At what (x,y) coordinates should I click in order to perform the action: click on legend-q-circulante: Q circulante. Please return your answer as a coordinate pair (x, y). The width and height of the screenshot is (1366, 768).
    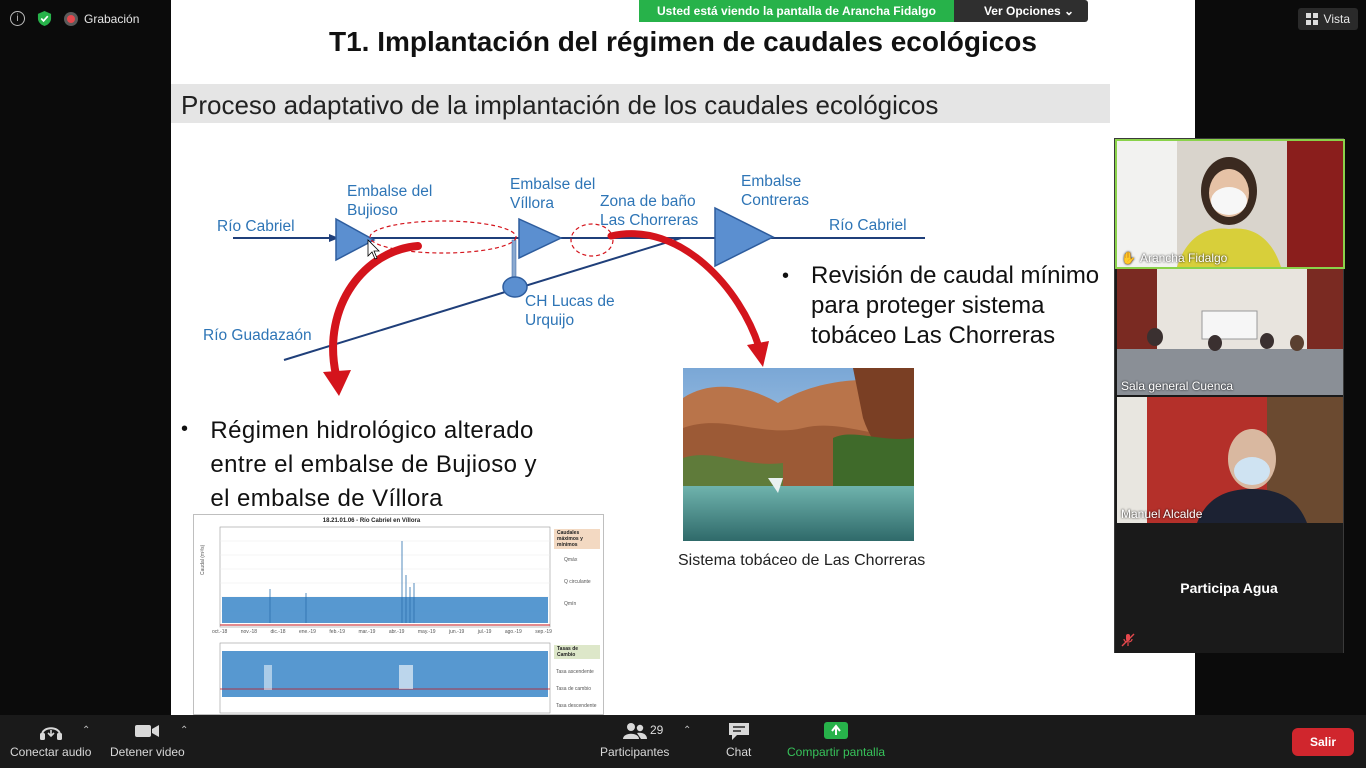
    Looking at the image, I should click on (577, 582).